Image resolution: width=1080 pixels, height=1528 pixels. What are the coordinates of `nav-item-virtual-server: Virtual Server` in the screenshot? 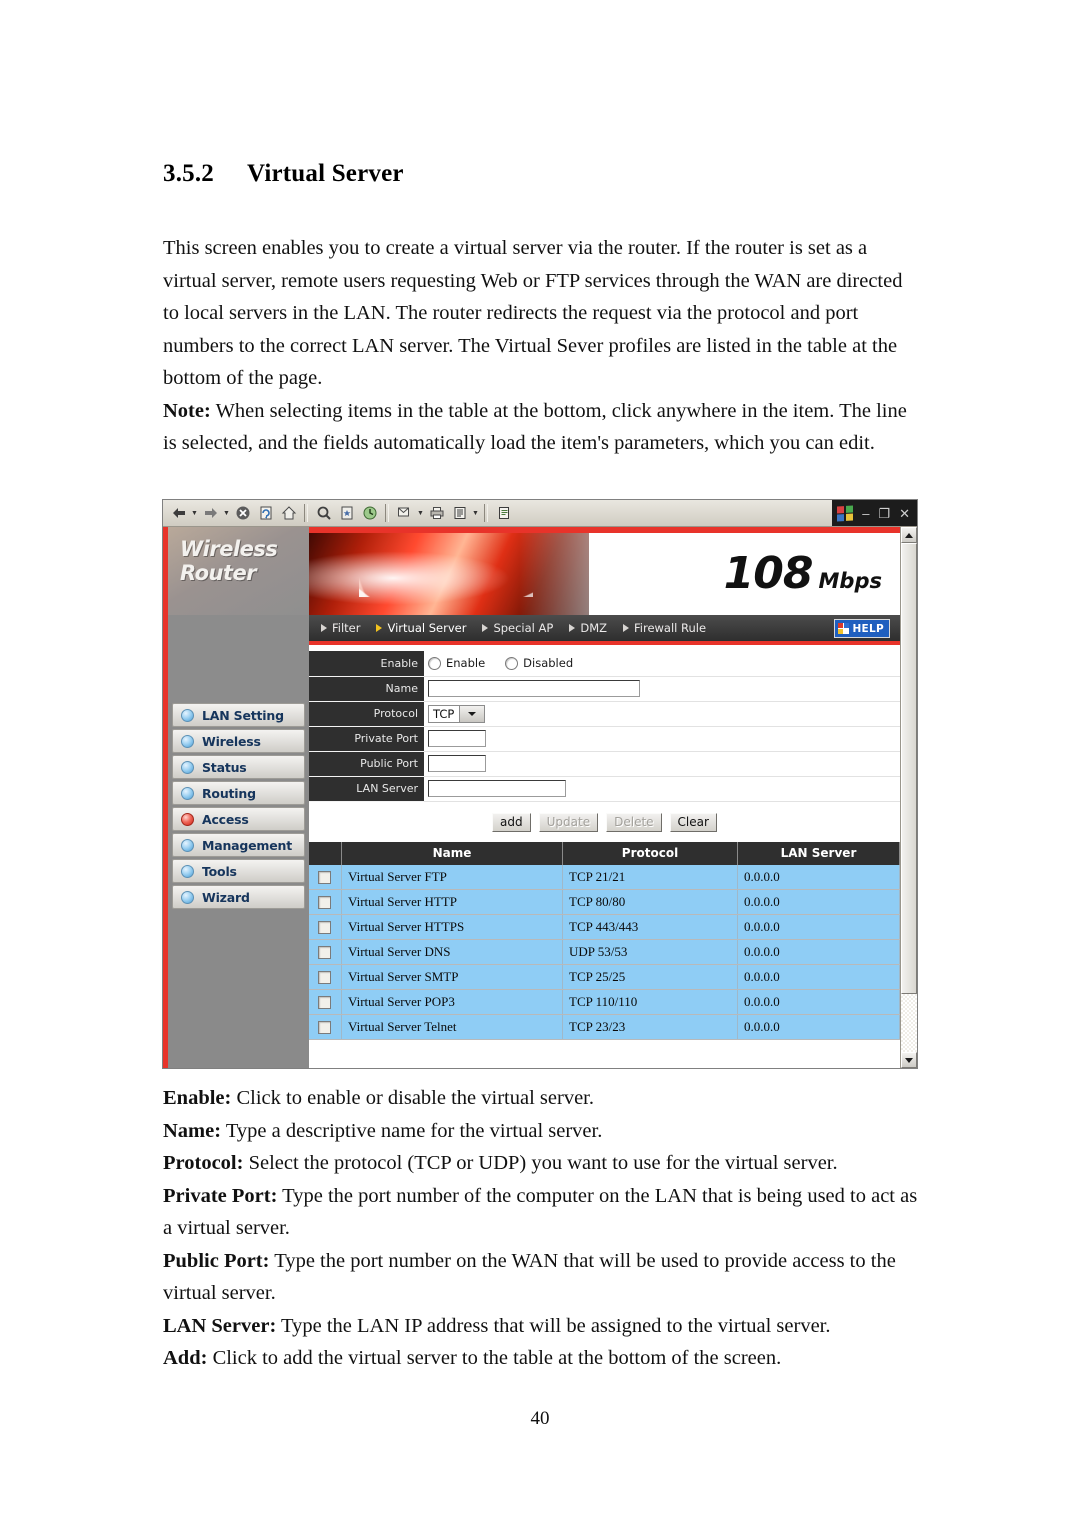 It's located at (421, 628).